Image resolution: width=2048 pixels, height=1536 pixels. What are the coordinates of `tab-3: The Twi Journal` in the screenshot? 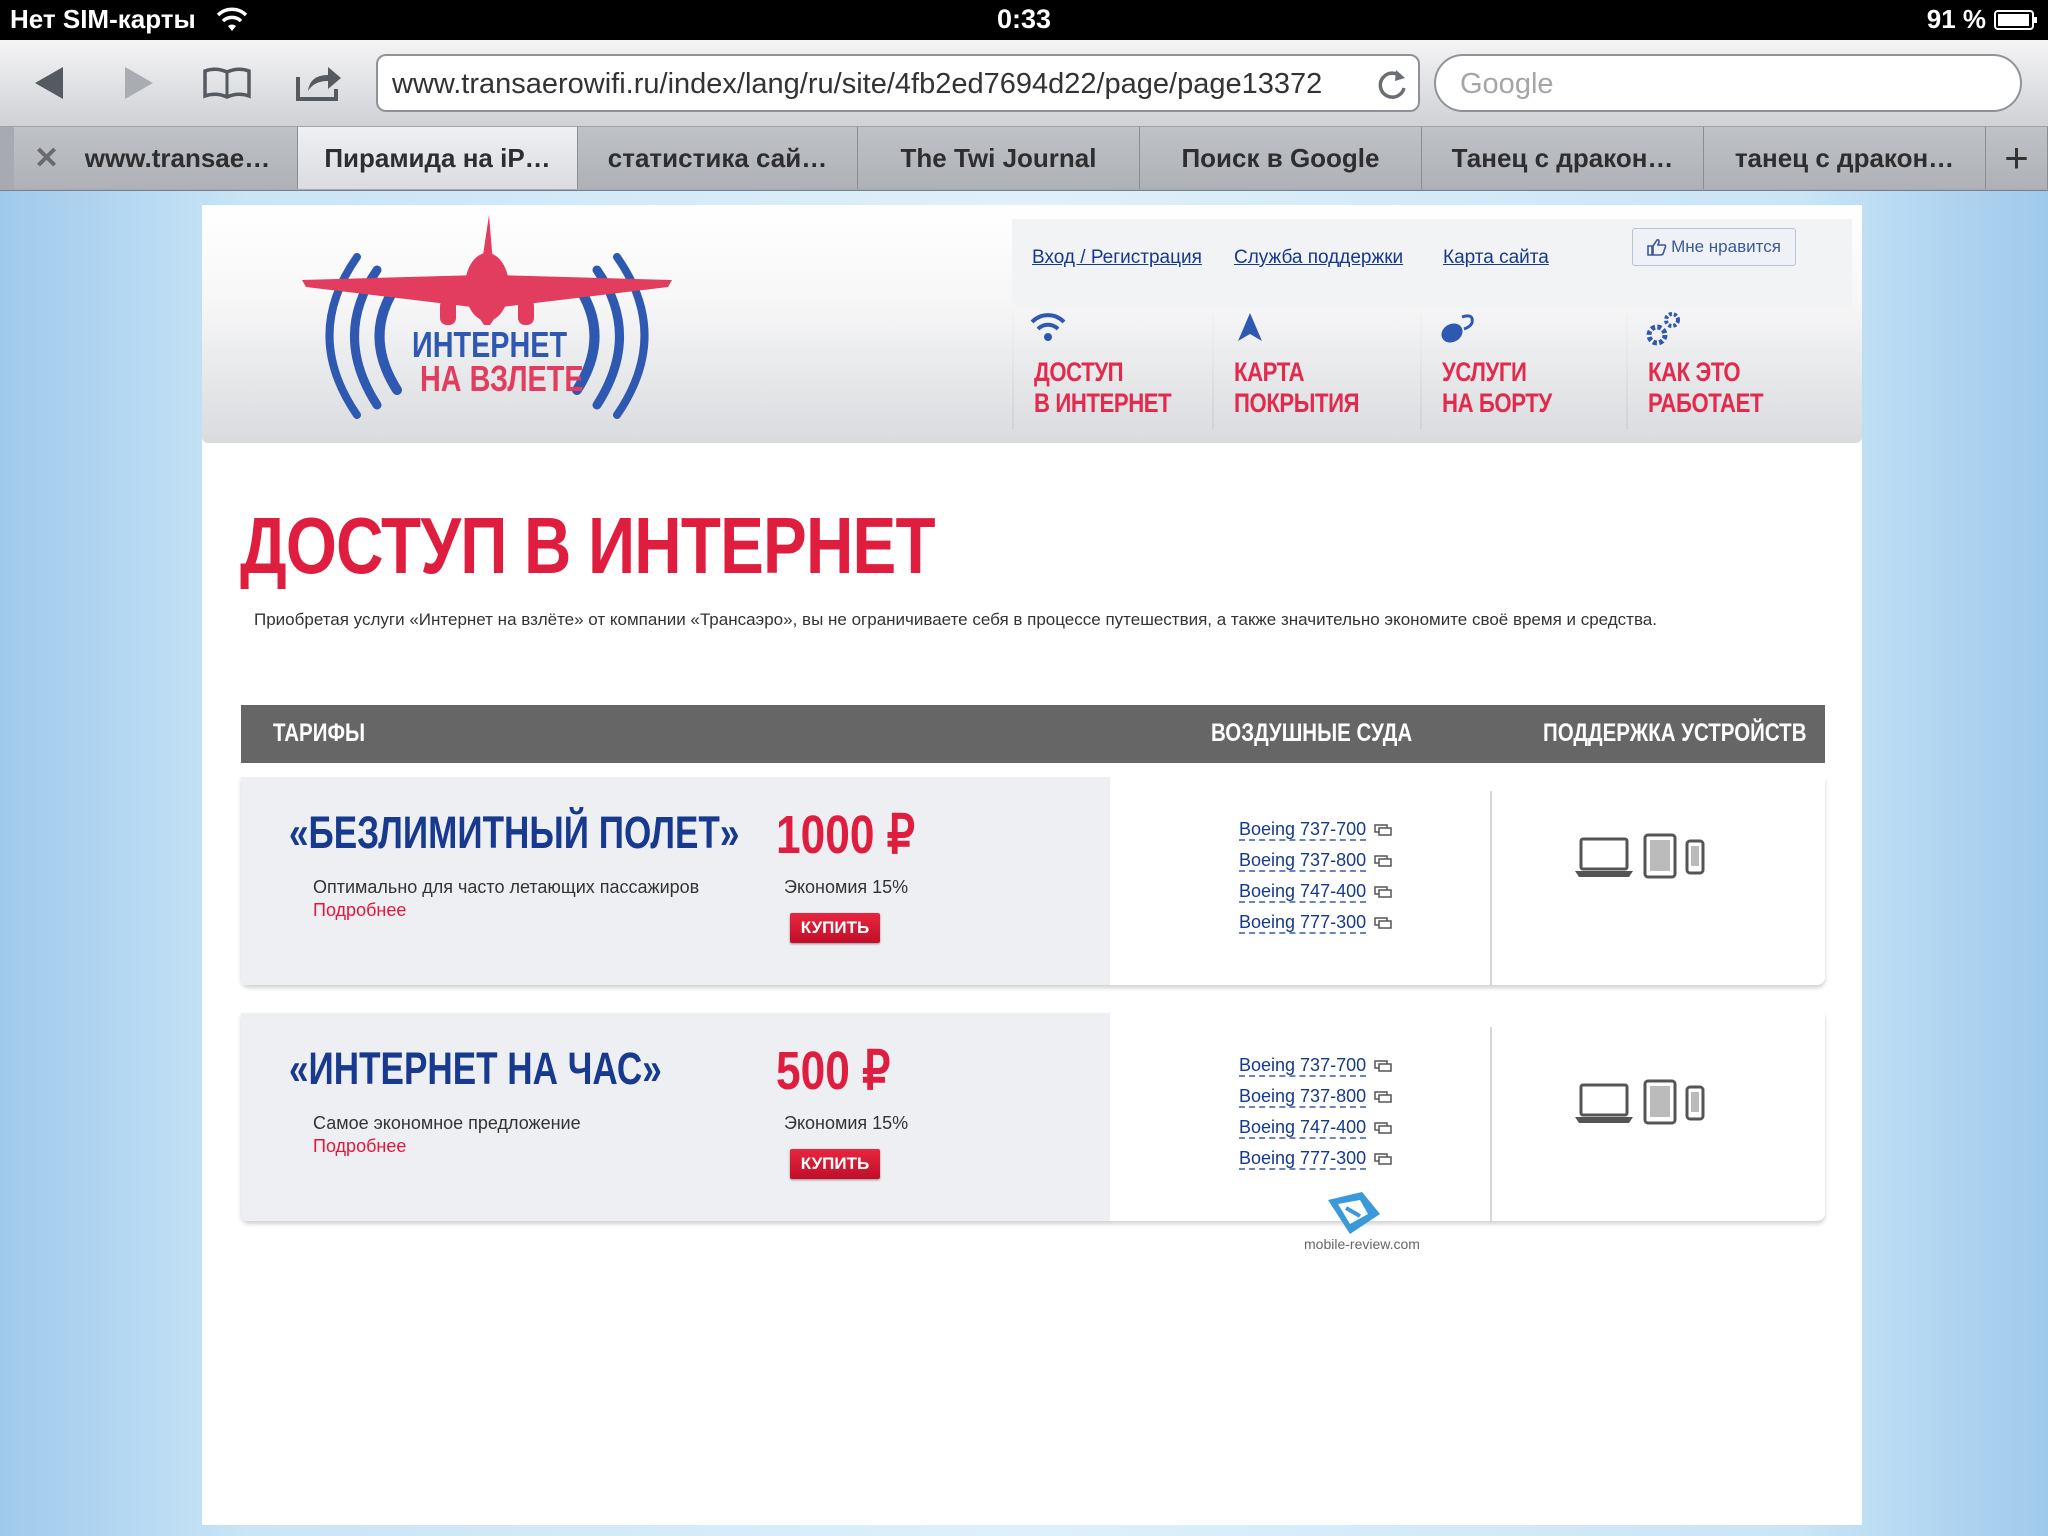 It's located at (999, 158).